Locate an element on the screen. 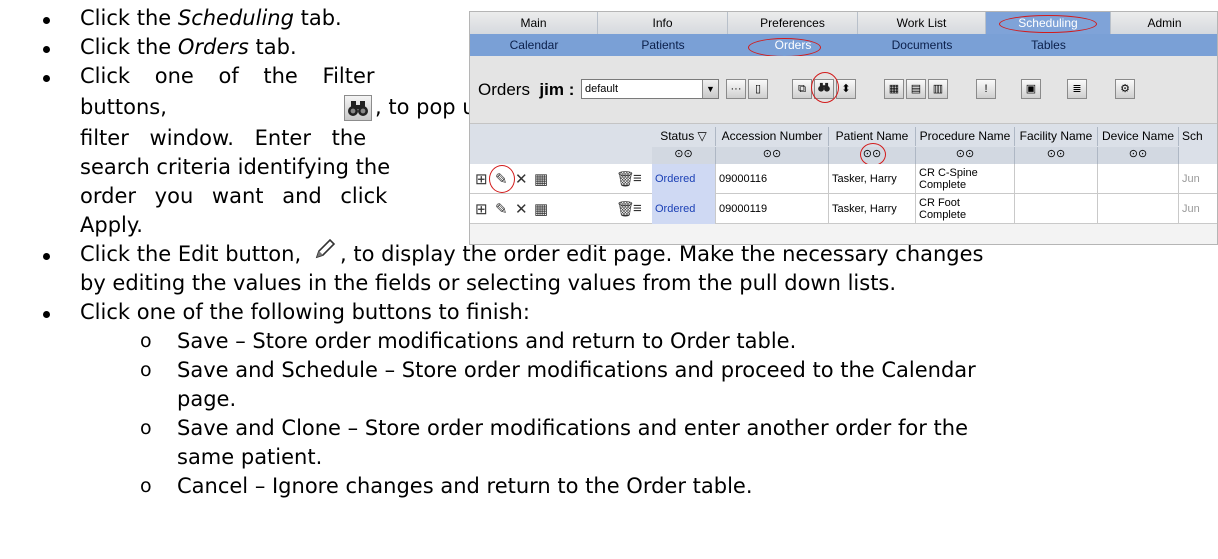  chevron-down-icon: ▼ is located at coordinates (710, 89).